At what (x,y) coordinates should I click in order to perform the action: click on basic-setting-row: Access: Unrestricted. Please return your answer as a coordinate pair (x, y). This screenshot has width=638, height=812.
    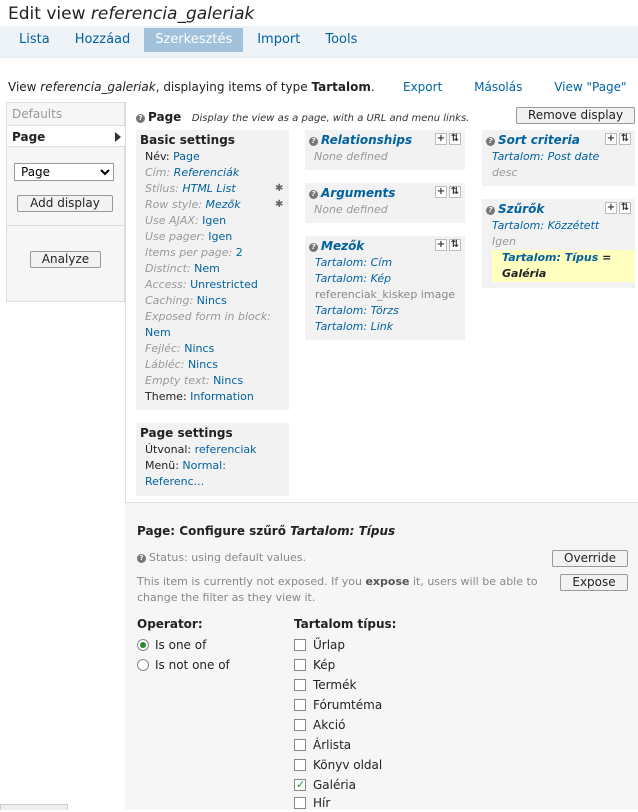
    Looking at the image, I should click on (212, 285).